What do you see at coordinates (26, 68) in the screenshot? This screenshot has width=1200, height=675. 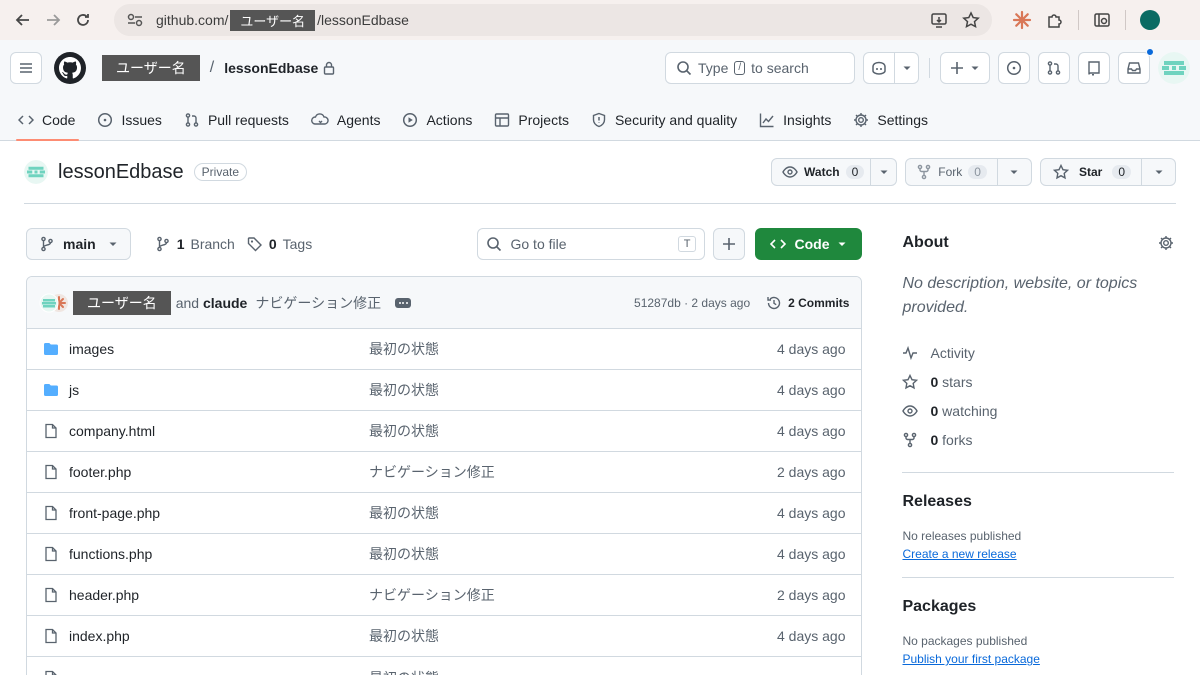 I see `menu-button` at bounding box center [26, 68].